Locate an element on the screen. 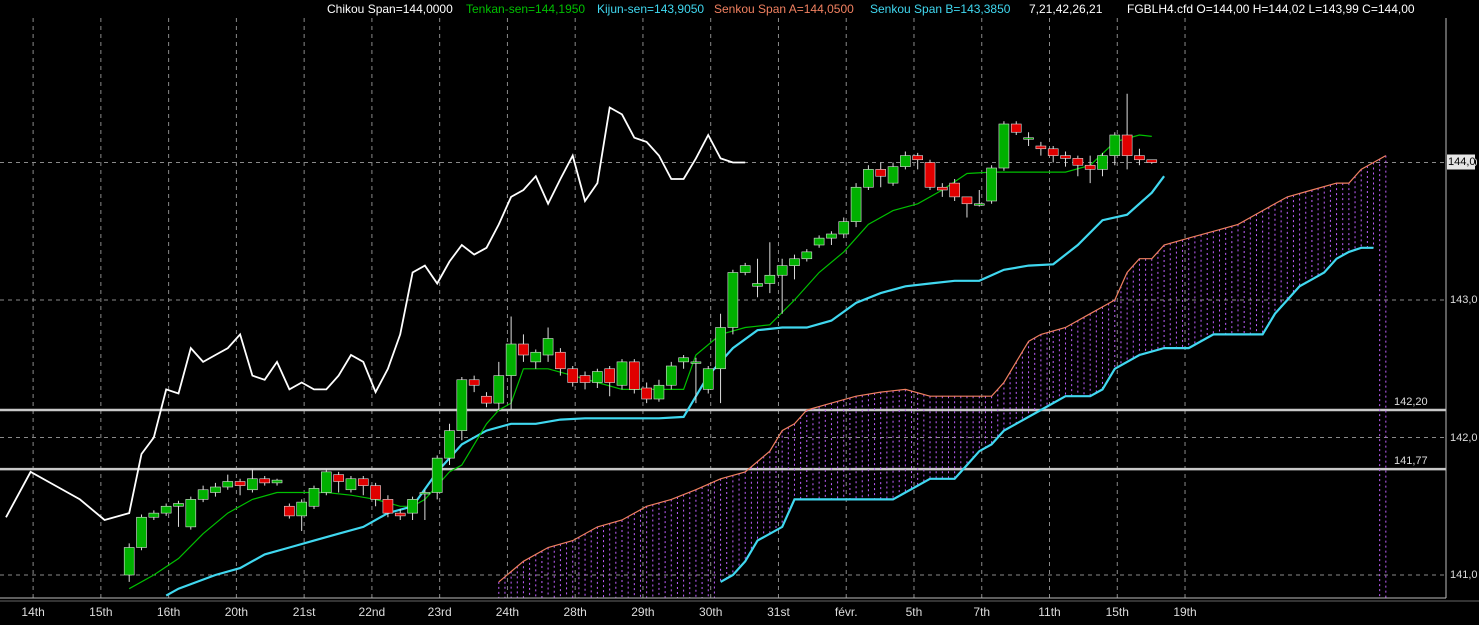 This screenshot has width=1479, height=625. y-tick-label: 141,0 is located at coordinates (1464, 575).